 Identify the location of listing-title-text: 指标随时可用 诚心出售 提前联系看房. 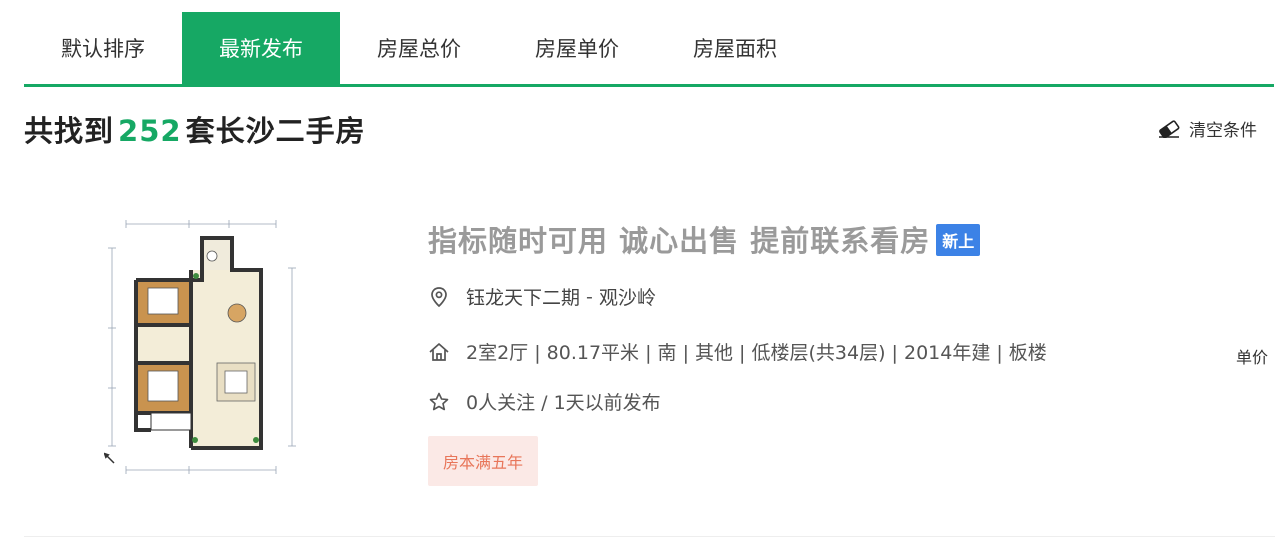
(679, 241).